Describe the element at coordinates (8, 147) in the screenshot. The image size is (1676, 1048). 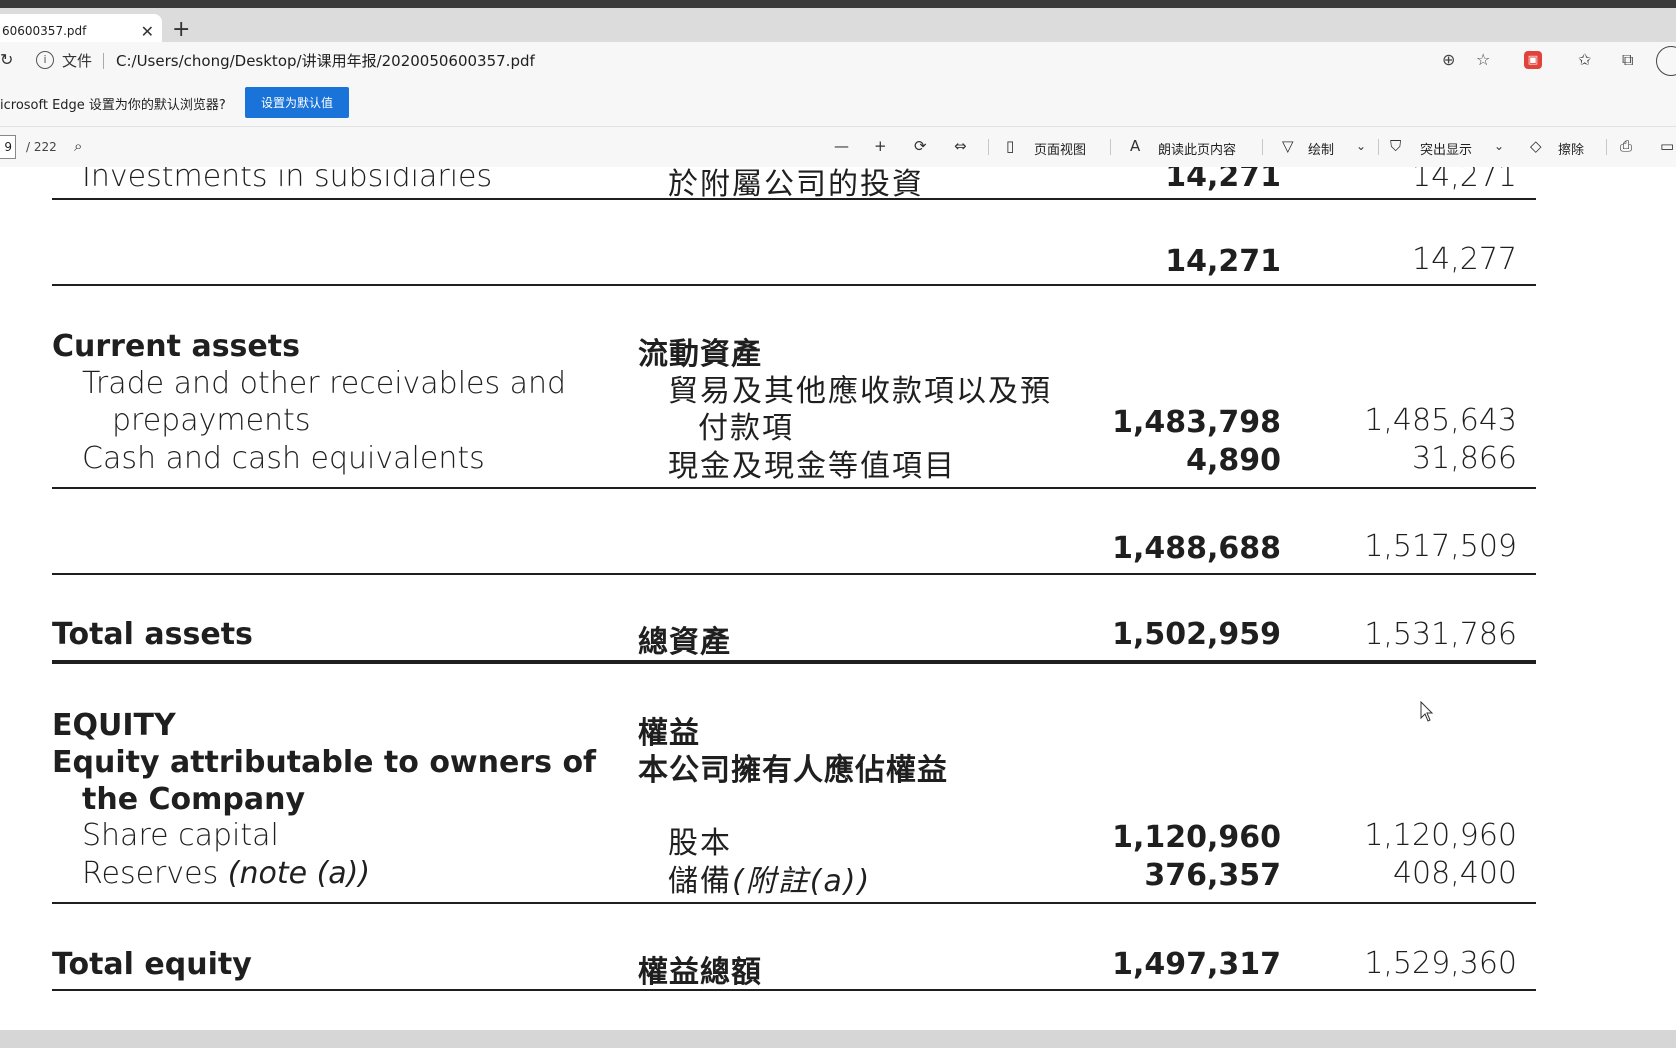
I see `page-number-input: 9` at that location.